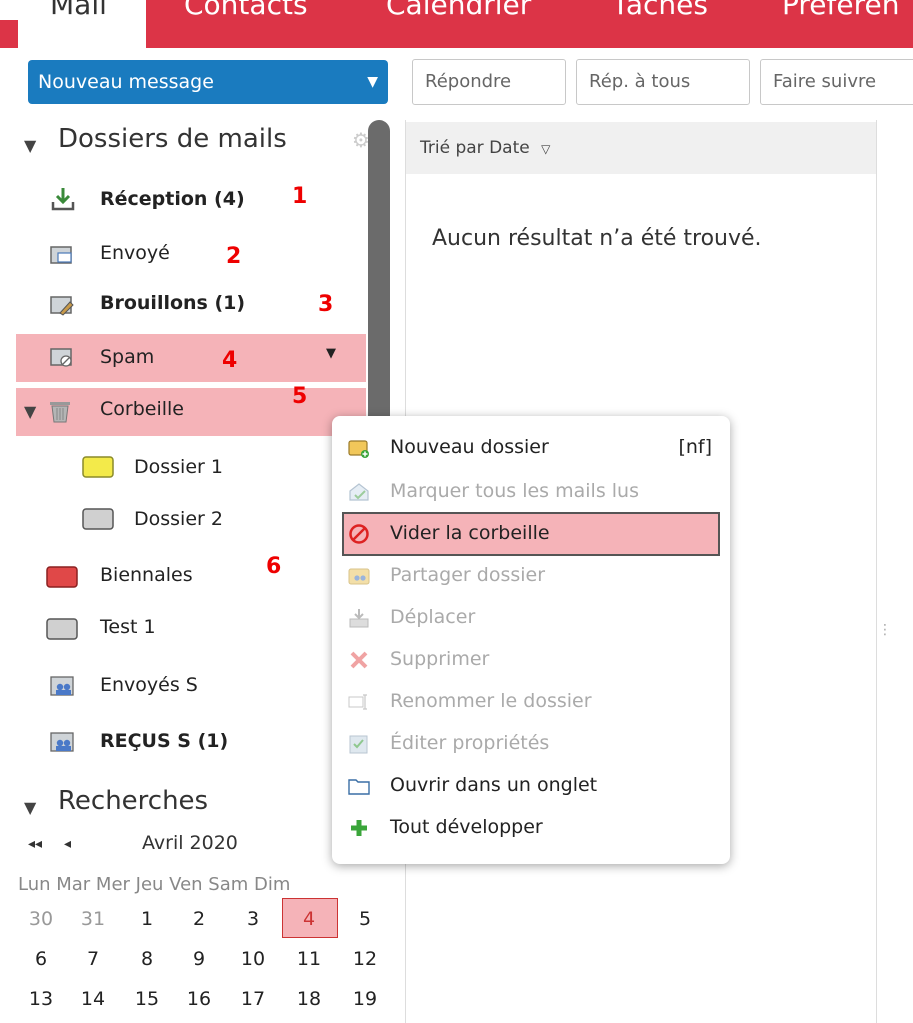 Image resolution: width=913 pixels, height=1023 pixels. I want to click on calendar-day: 6, so click(41, 959).